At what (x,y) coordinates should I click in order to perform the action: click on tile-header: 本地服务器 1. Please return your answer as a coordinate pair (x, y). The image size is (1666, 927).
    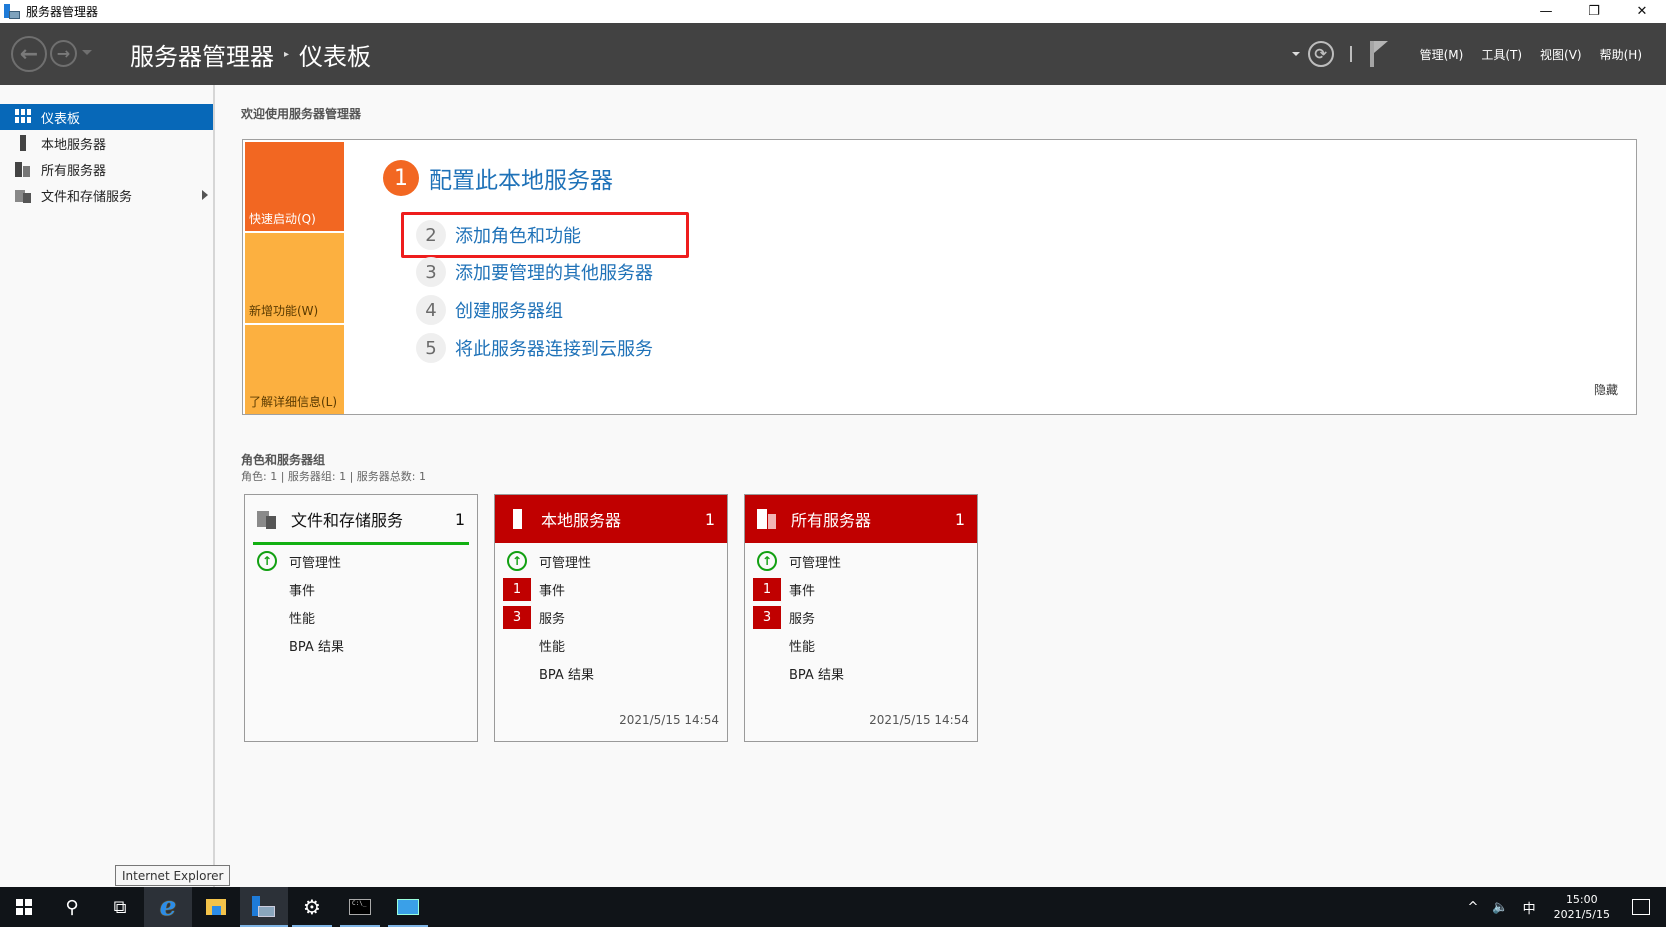
    Looking at the image, I should click on (611, 519).